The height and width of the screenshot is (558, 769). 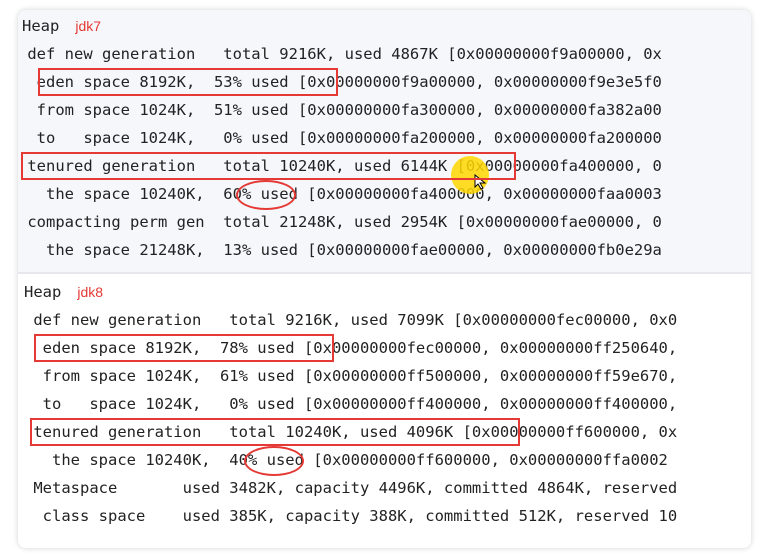 What do you see at coordinates (41, 26) in the screenshot?
I see `jdk7-heap-label: Heap` at bounding box center [41, 26].